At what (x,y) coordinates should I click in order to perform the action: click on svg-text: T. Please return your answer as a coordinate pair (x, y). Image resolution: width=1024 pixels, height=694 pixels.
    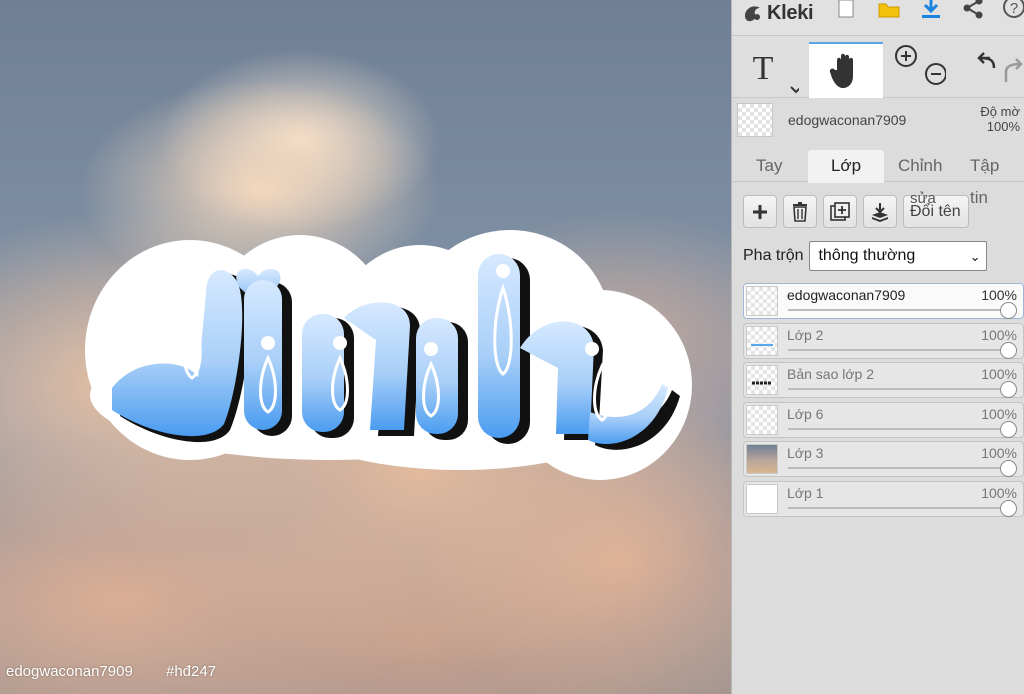
    Looking at the image, I should click on (763, 68).